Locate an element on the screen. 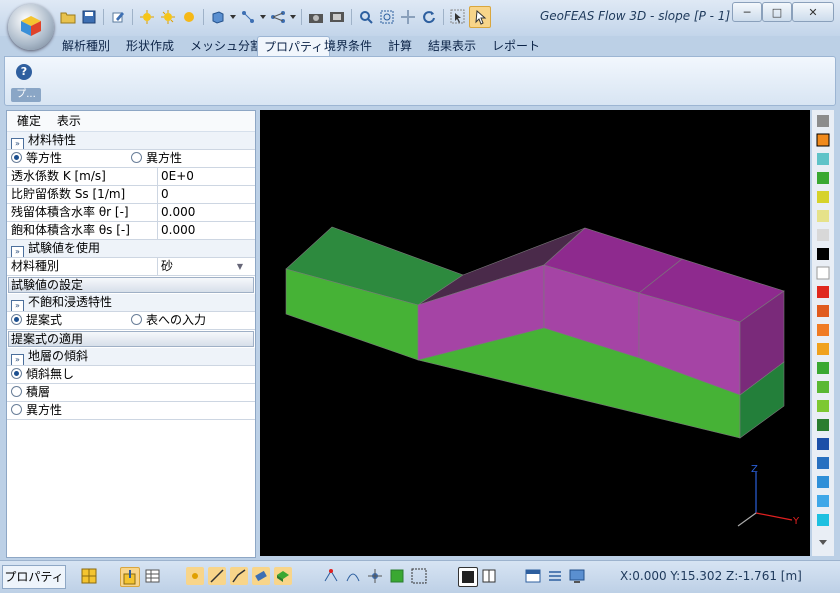  tab-result-display: 結果表示 is located at coordinates (452, 46).